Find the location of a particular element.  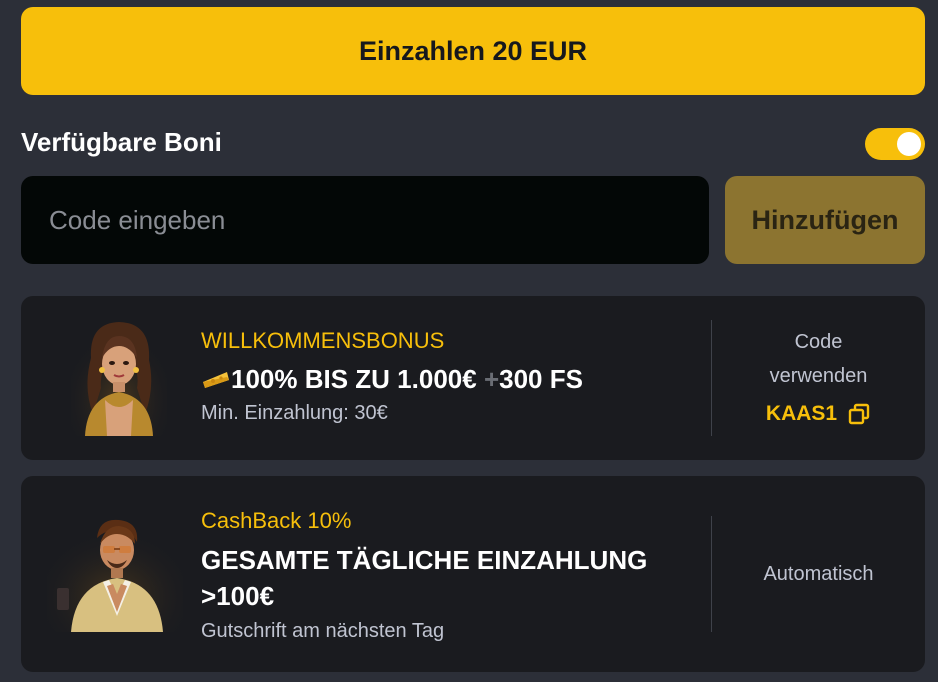

available-bonuses-title: Verfügbare Boni is located at coordinates (121, 142).